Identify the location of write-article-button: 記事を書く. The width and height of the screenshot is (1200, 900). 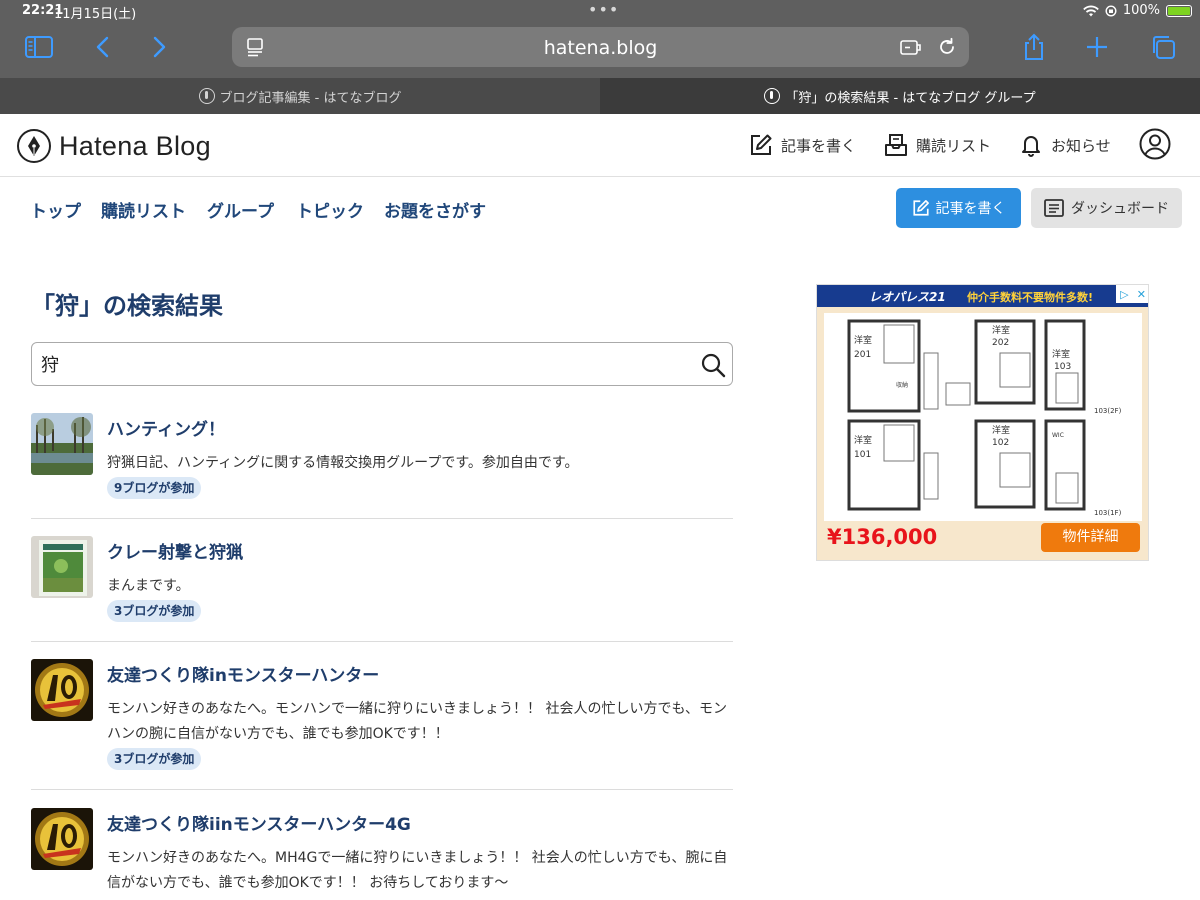
(958, 208).